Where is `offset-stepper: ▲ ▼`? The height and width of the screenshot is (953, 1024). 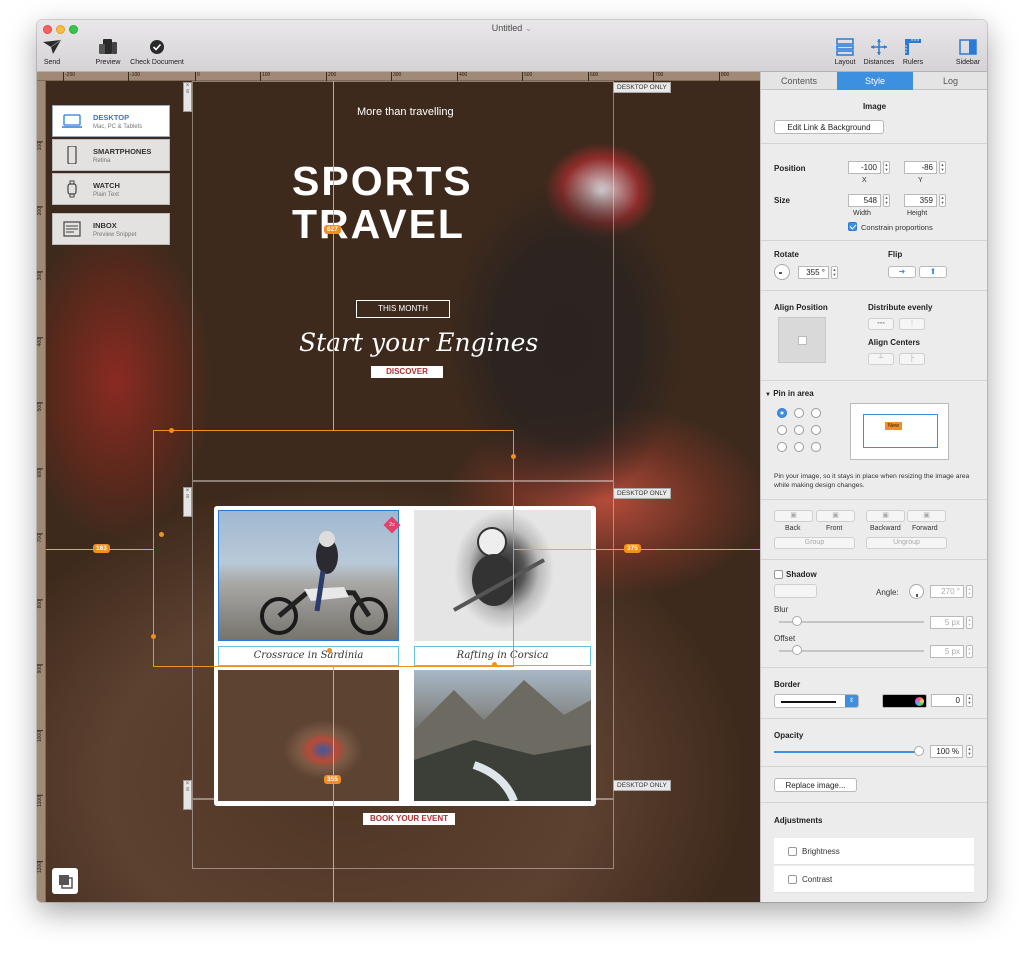 offset-stepper: ▲ ▼ is located at coordinates (969, 651).